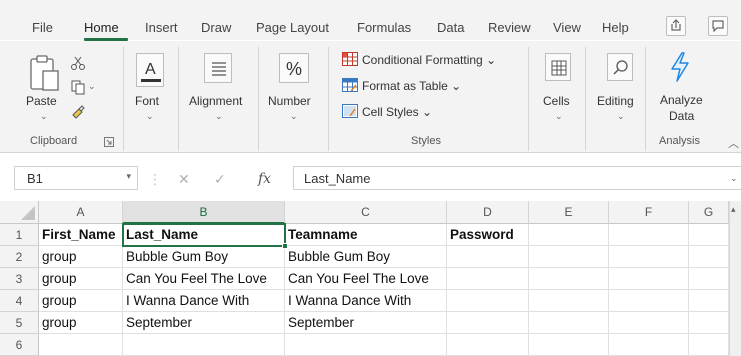  Describe the element at coordinates (204, 301) in the screenshot. I see `cell-b4: I Wanna Dance With` at that location.